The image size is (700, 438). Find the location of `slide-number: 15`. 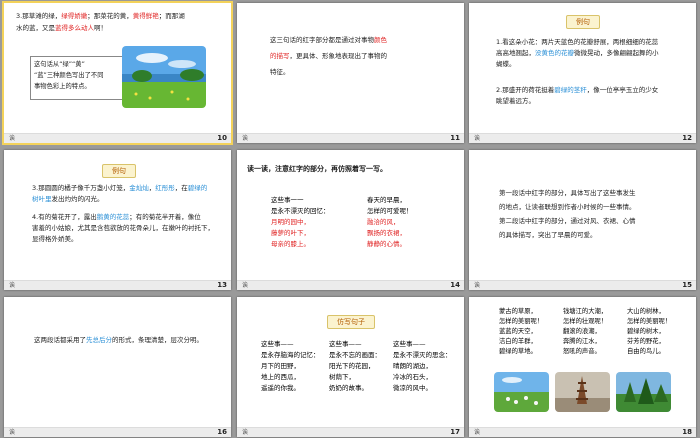

slide-number: 15 is located at coordinates (687, 285).